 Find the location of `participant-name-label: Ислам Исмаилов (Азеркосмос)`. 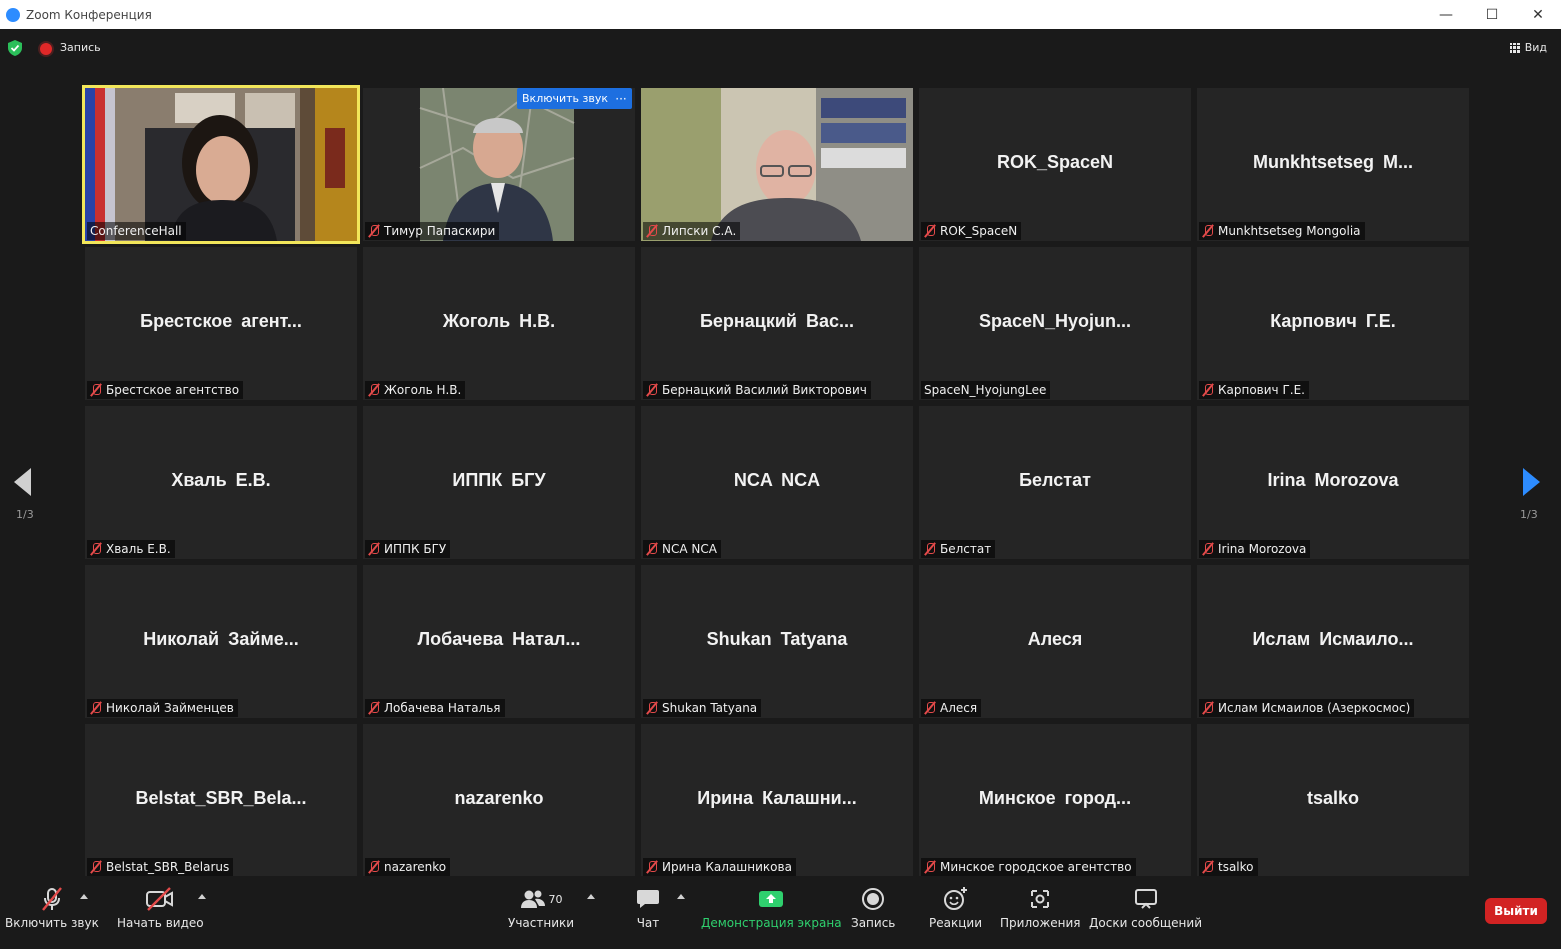

participant-name-label: Ислам Исмаилов (Азеркосмос) is located at coordinates (1314, 708).